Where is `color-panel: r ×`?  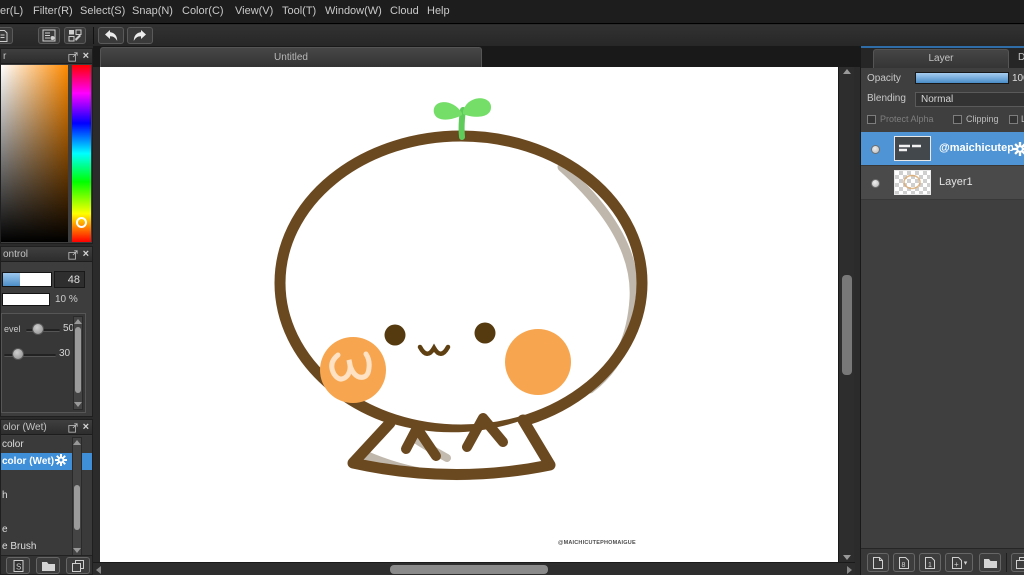 color-panel: r × is located at coordinates (46, 146).